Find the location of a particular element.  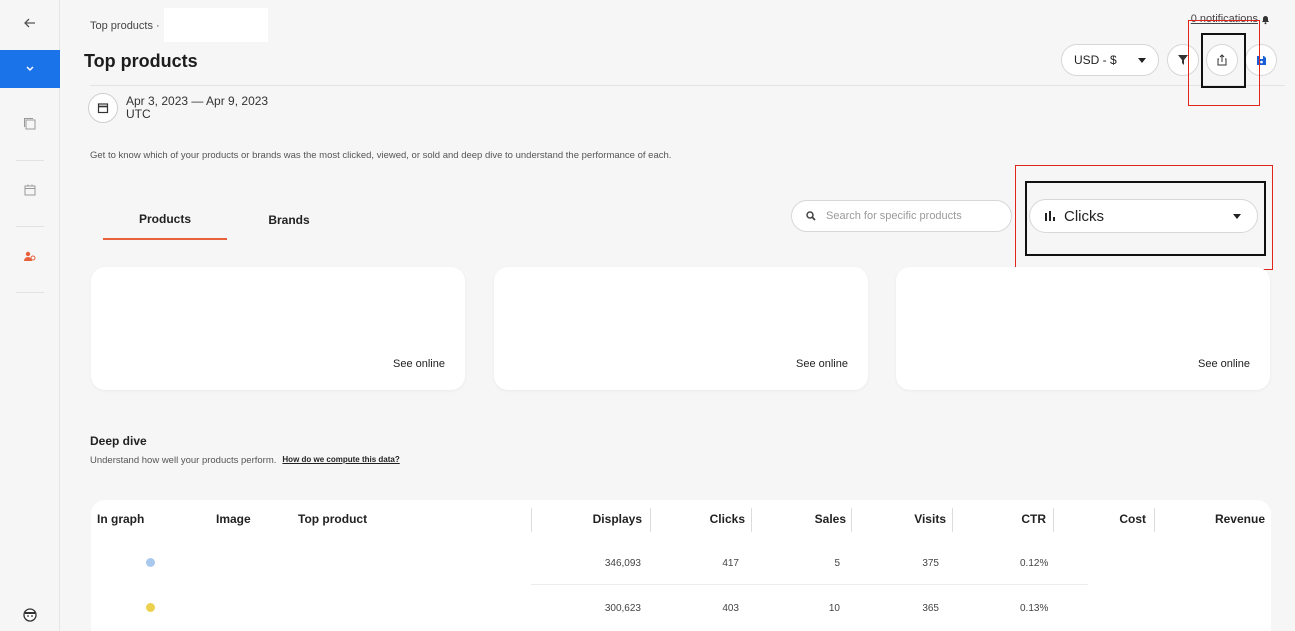

search-input: Search for specific products is located at coordinates (901, 216).